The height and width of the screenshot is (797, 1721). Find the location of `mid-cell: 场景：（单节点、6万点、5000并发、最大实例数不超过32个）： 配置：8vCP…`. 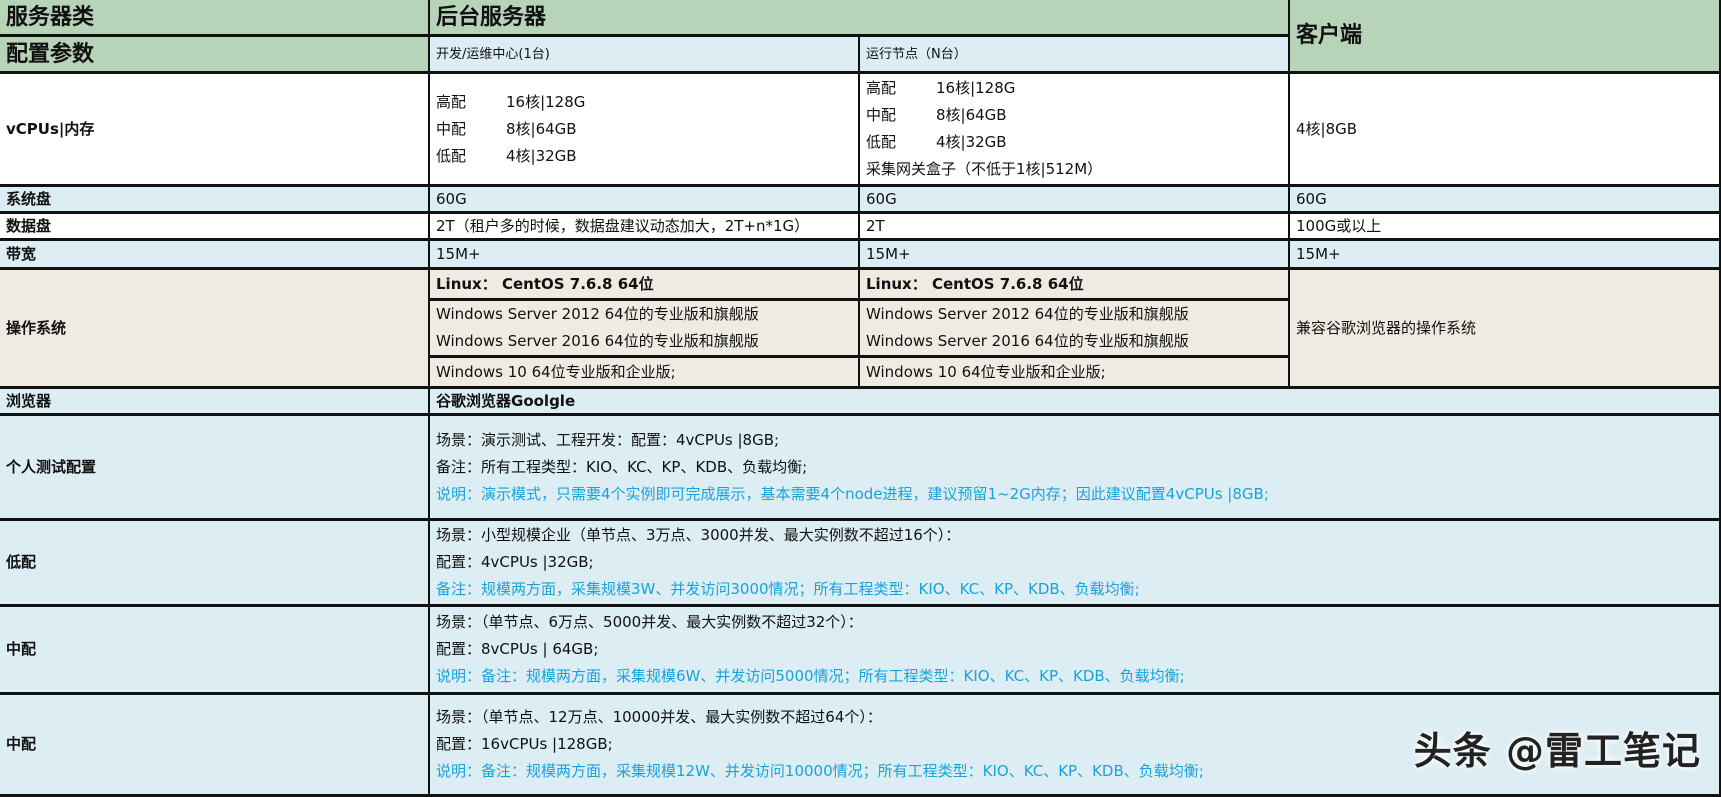

mid-cell: 场景：（单节点、6万点、5000并发、最大实例数不超过32个）： 配置：8vCP… is located at coordinates (1075, 651).